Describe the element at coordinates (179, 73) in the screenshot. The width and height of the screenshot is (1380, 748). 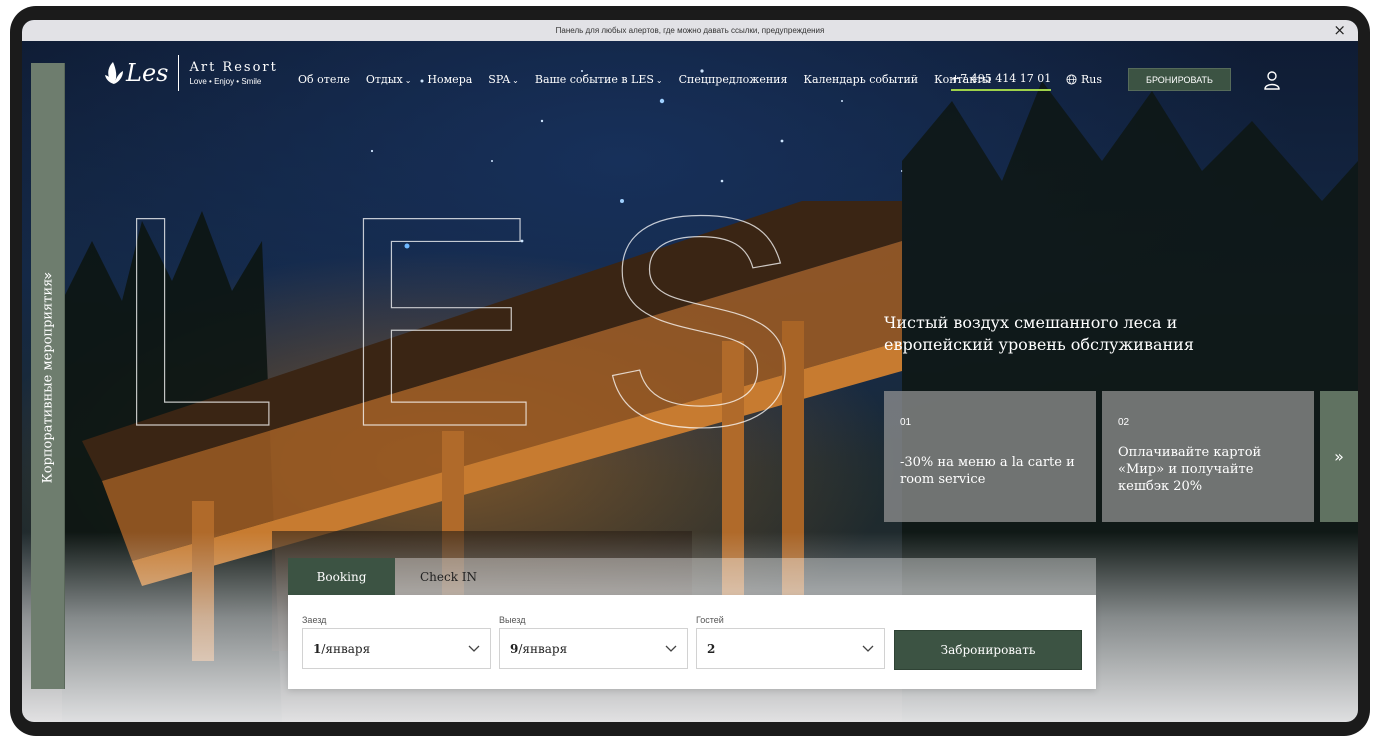
I see `logo-divider` at that location.